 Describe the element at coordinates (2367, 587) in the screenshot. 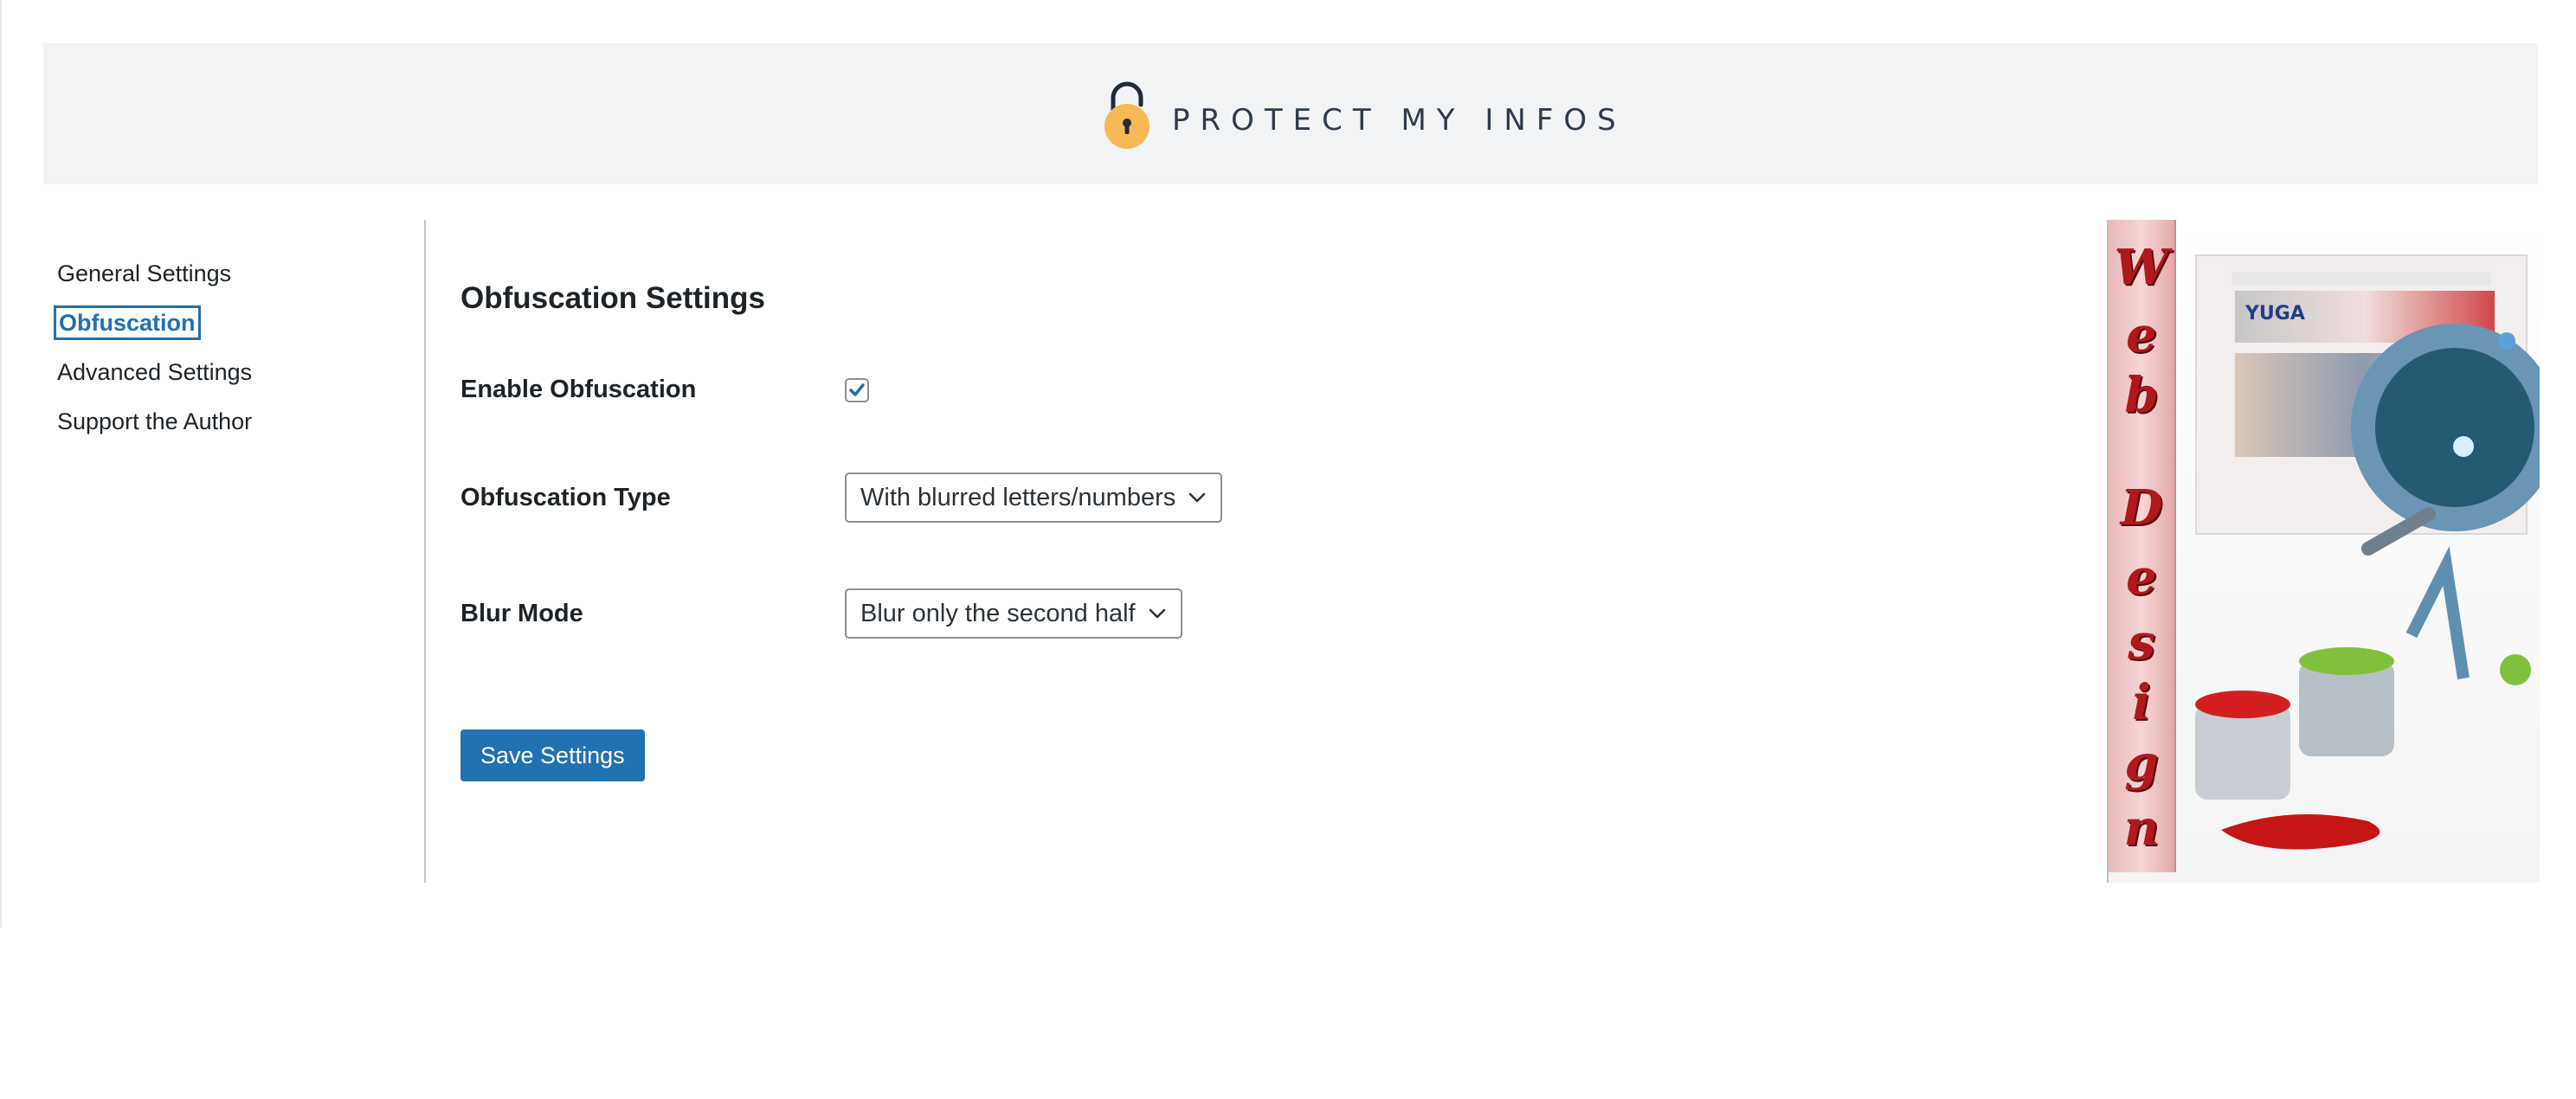

I see `robot-painter-illustration` at that location.